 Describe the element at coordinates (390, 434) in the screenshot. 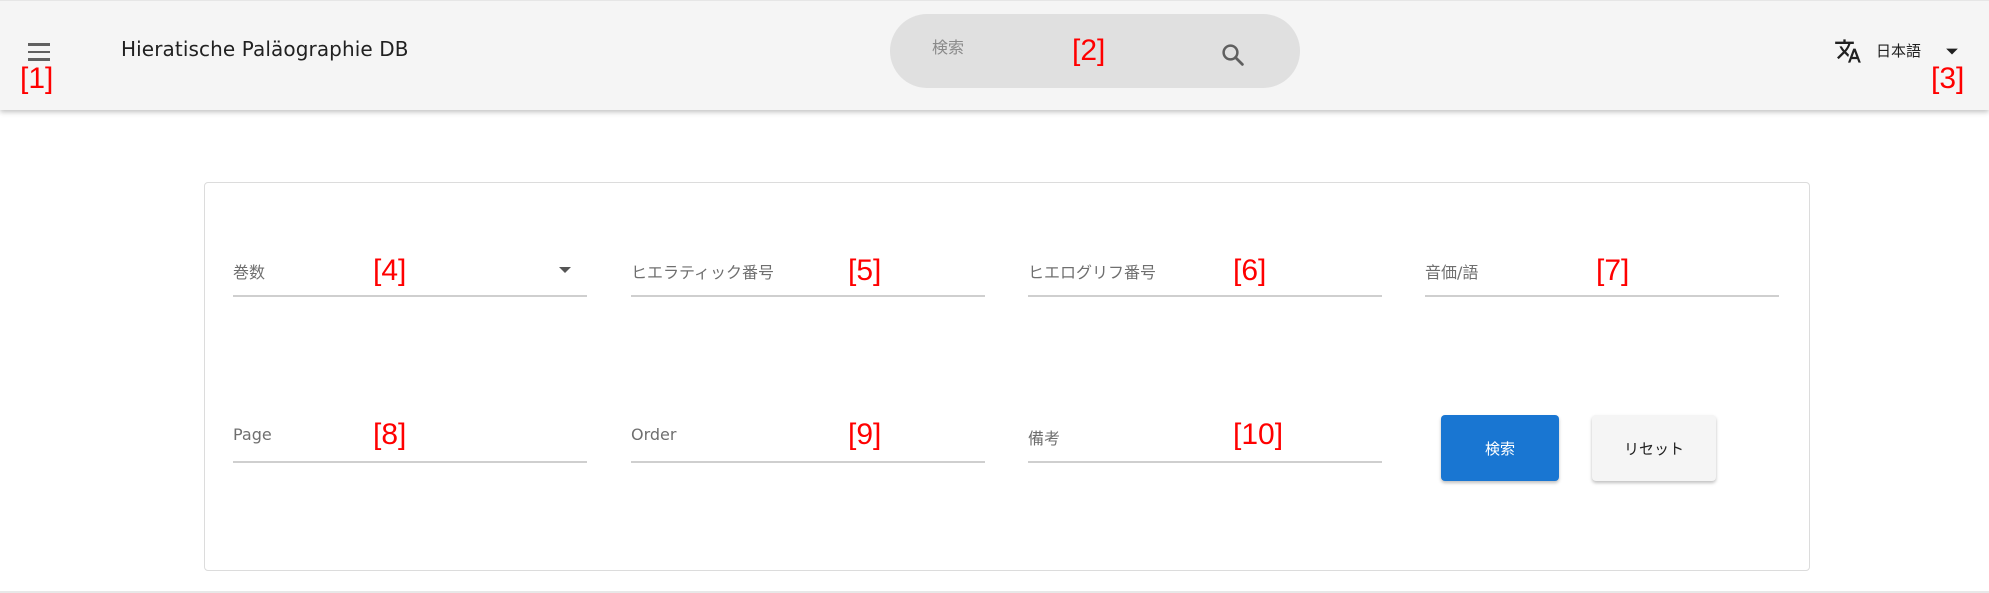

I see `marker-8: [8]` at that location.